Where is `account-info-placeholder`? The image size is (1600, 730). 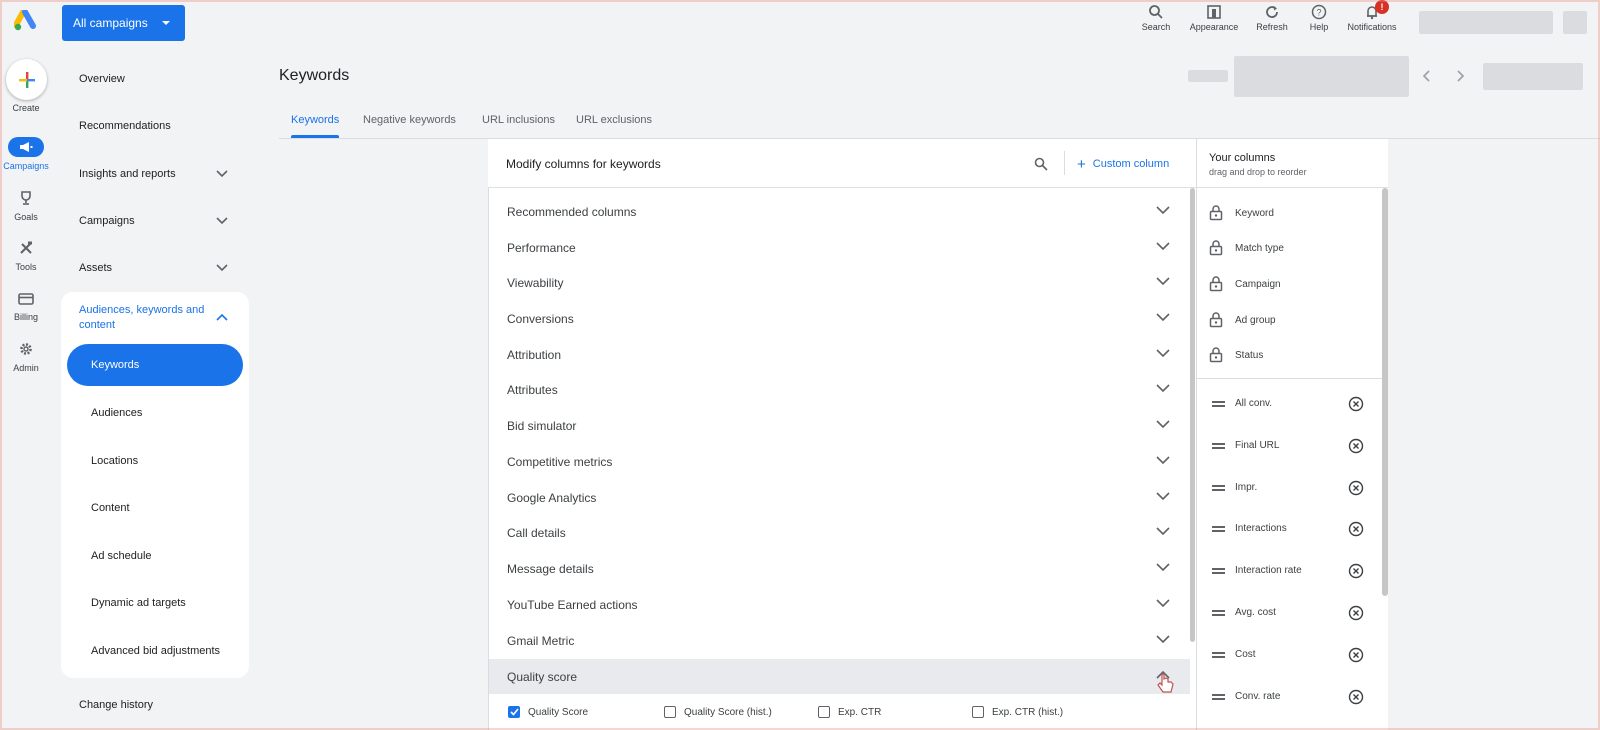
account-info-placeholder is located at coordinates (1486, 22).